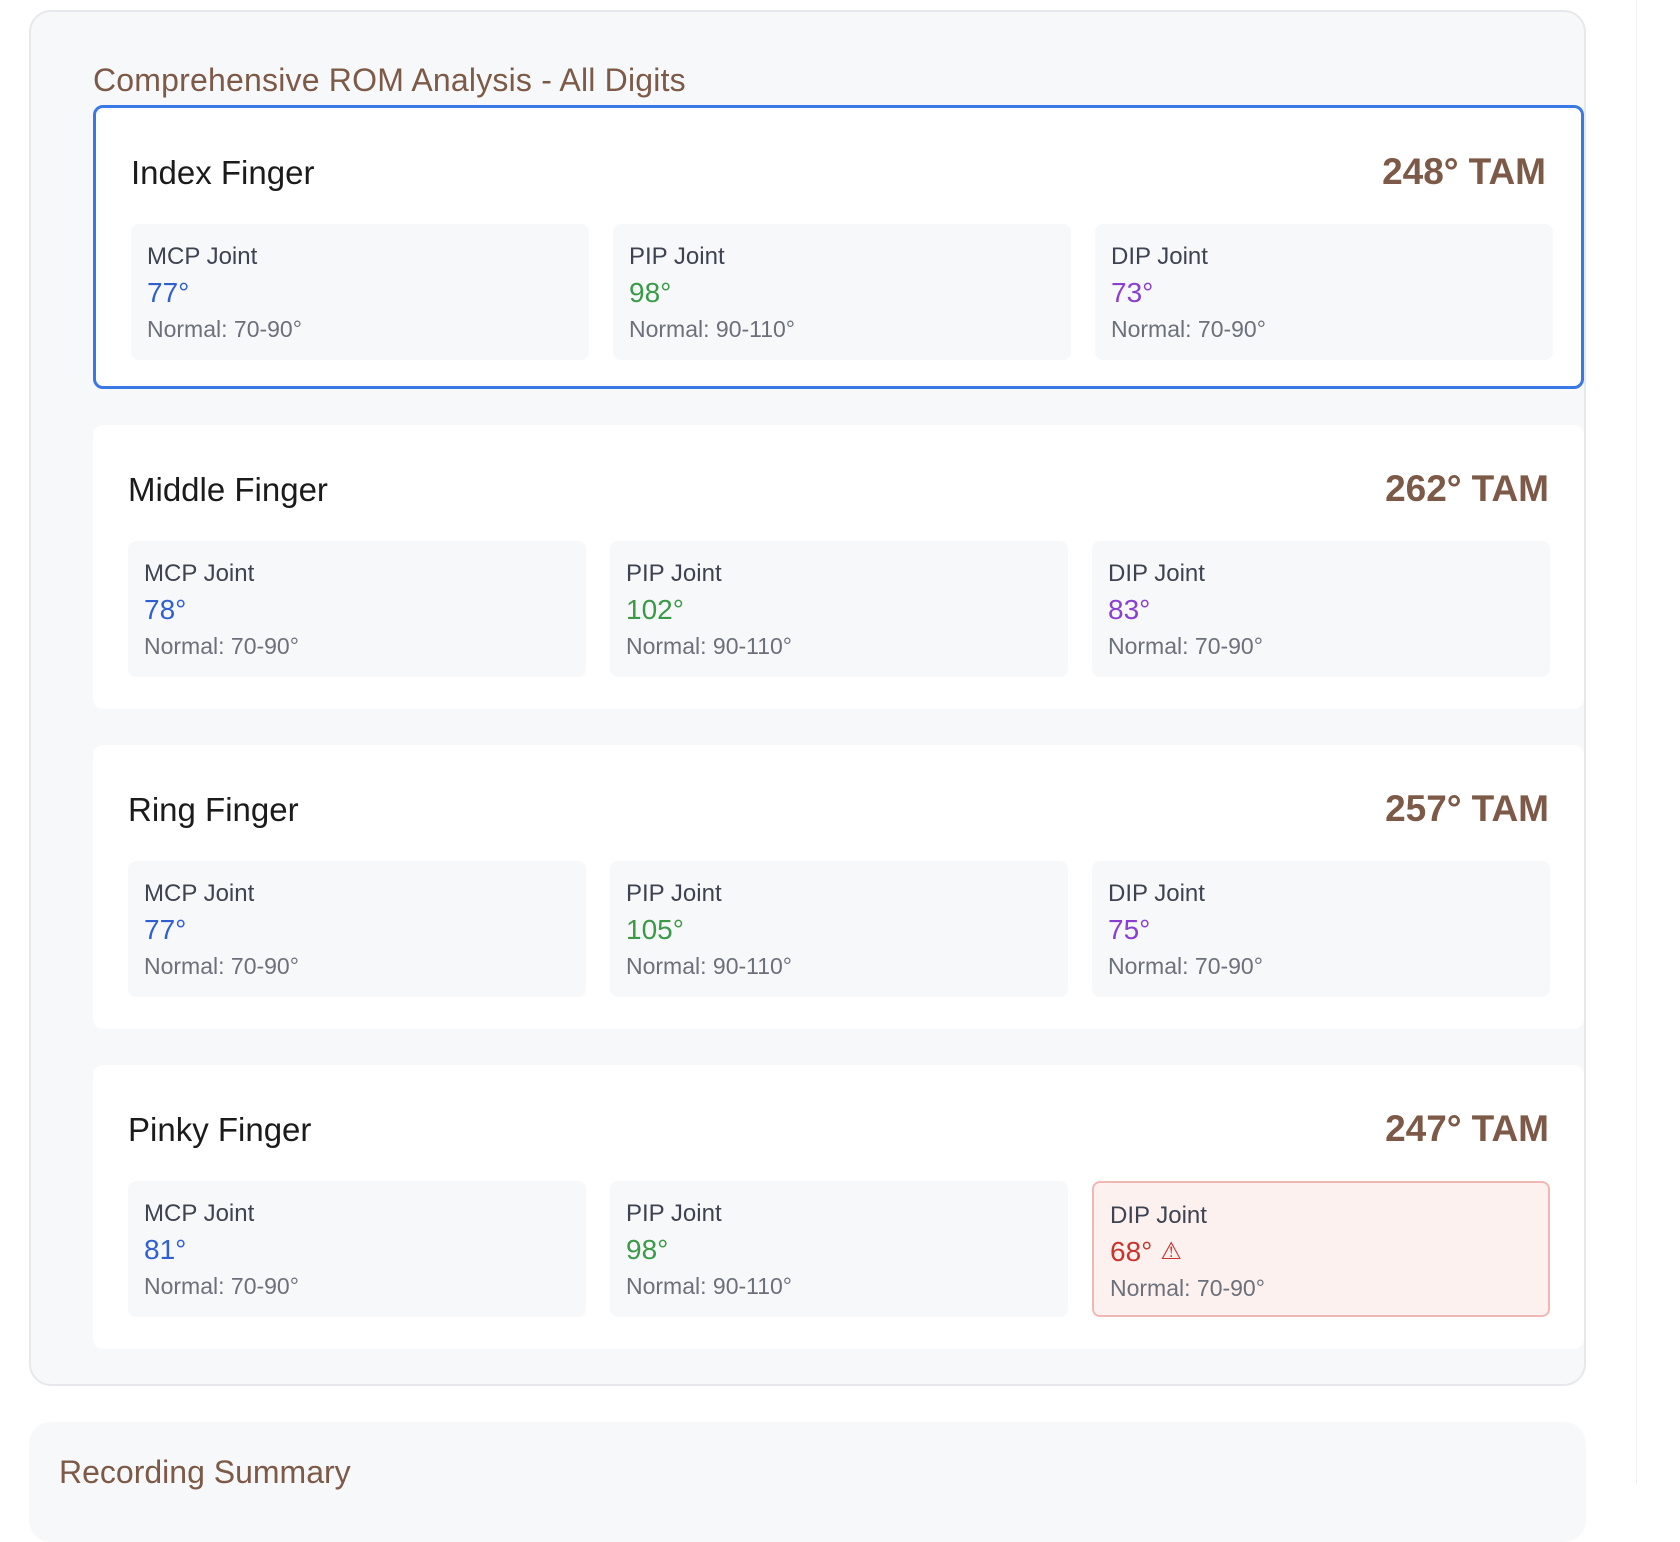 The image size is (1680, 1542). What do you see at coordinates (1321, 609) in the screenshot?
I see `joint-card-dip: DIP Joint 83° Normal: 70-90°` at bounding box center [1321, 609].